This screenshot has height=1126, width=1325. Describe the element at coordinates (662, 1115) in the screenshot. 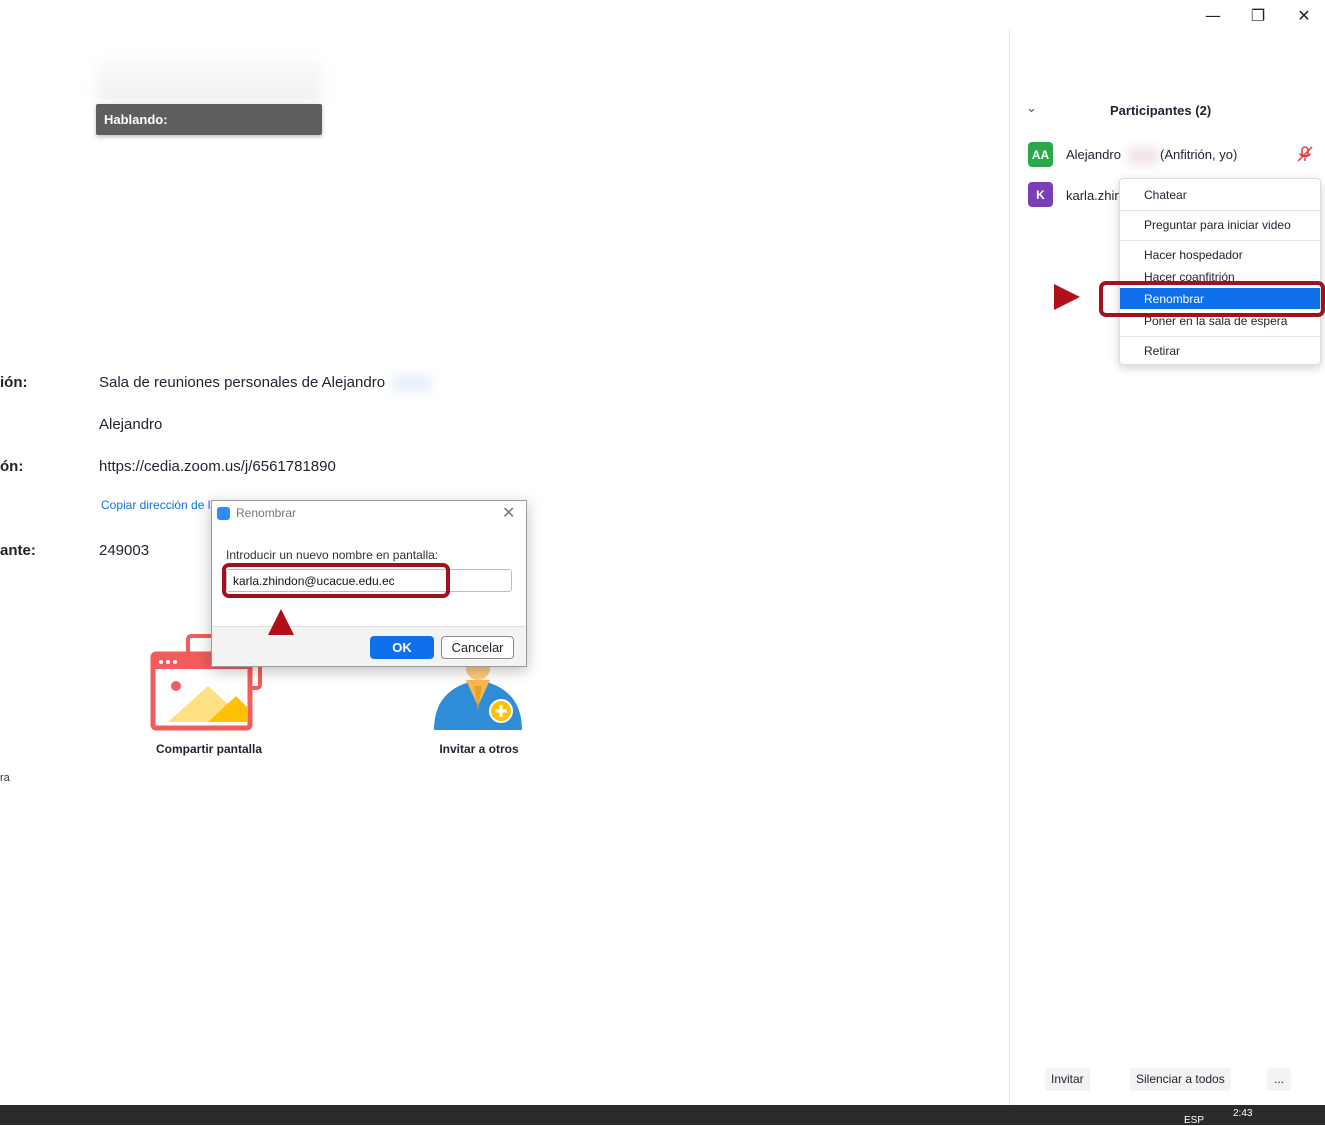

I see `taskbar` at that location.